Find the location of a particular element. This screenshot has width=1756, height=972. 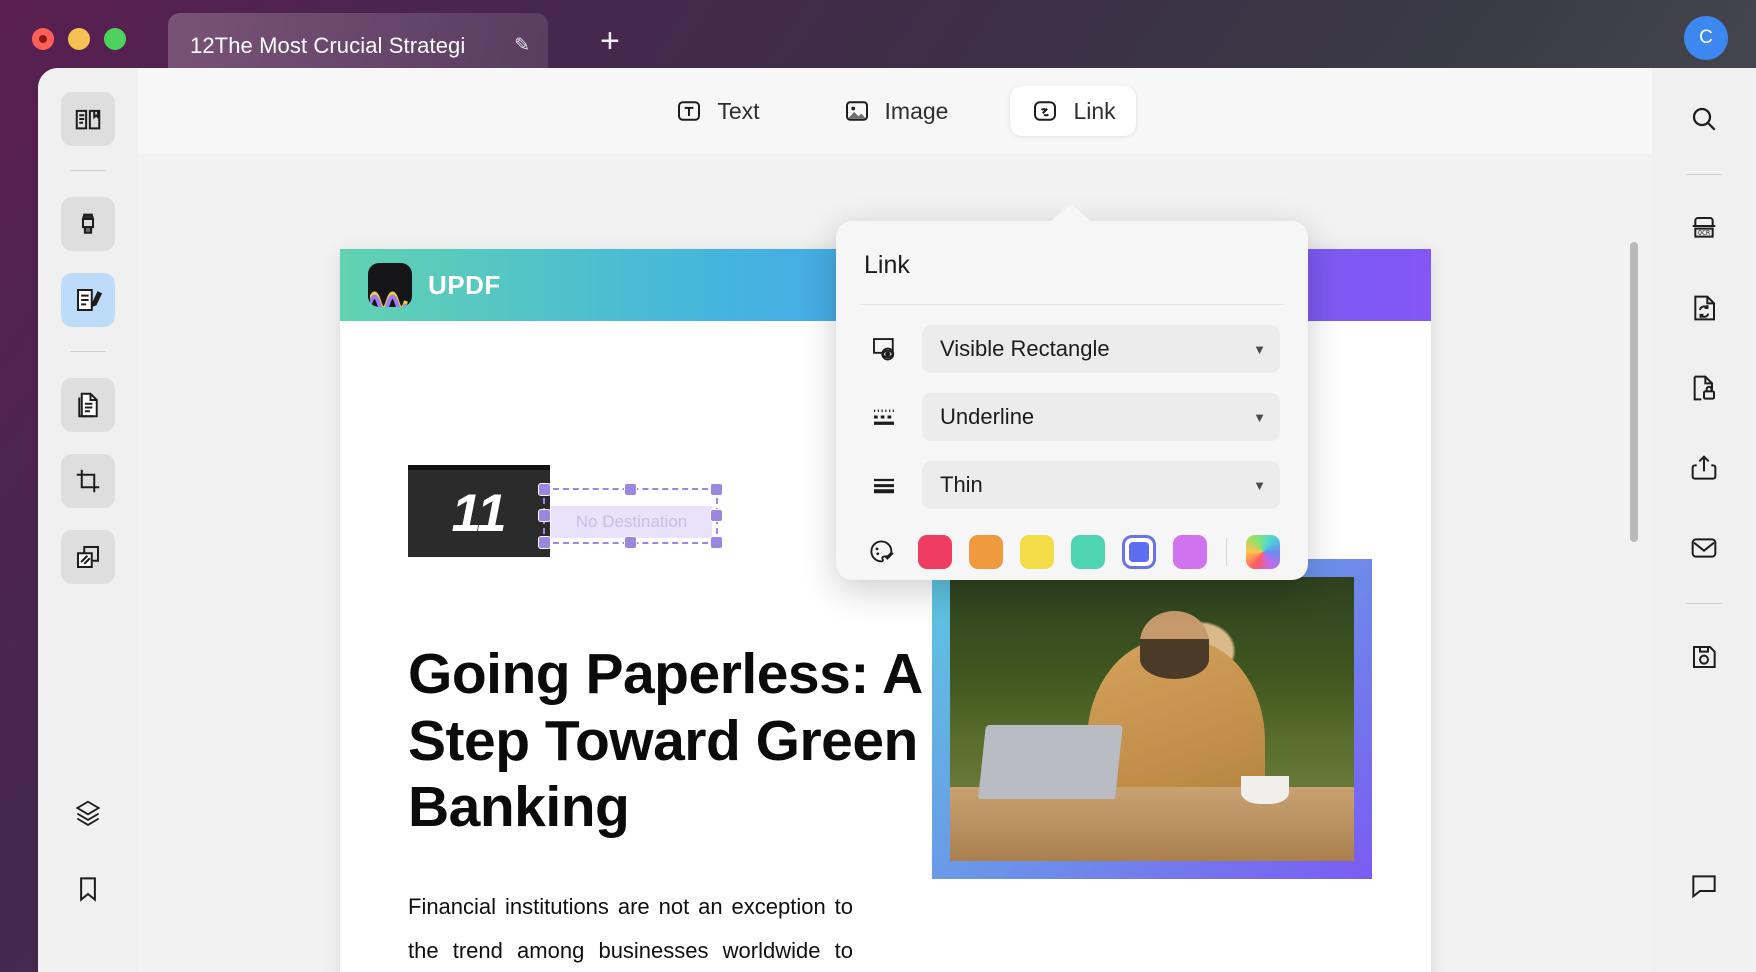

text-box-icon is located at coordinates (689, 111).